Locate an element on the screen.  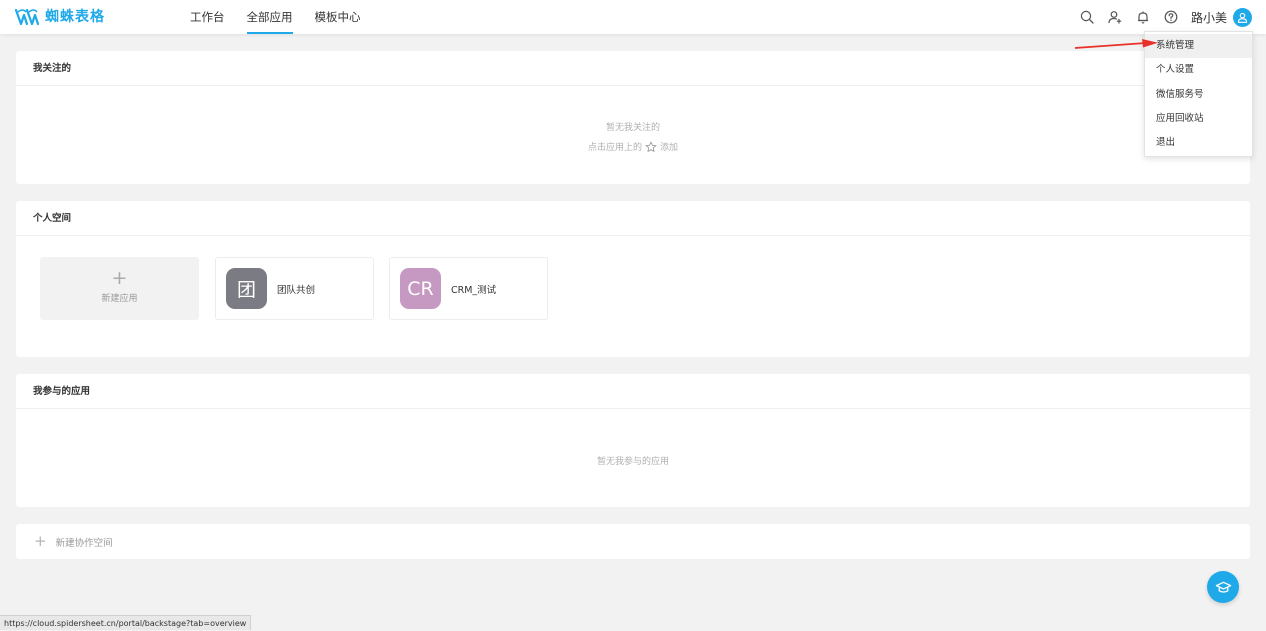
logo-text: 蜘蛛表格 is located at coordinates (75, 17).